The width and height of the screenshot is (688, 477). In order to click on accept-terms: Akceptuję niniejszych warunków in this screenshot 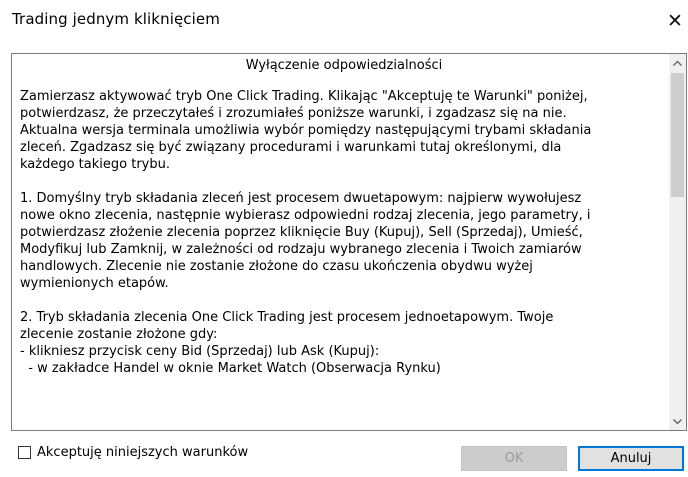, I will do `click(133, 452)`.